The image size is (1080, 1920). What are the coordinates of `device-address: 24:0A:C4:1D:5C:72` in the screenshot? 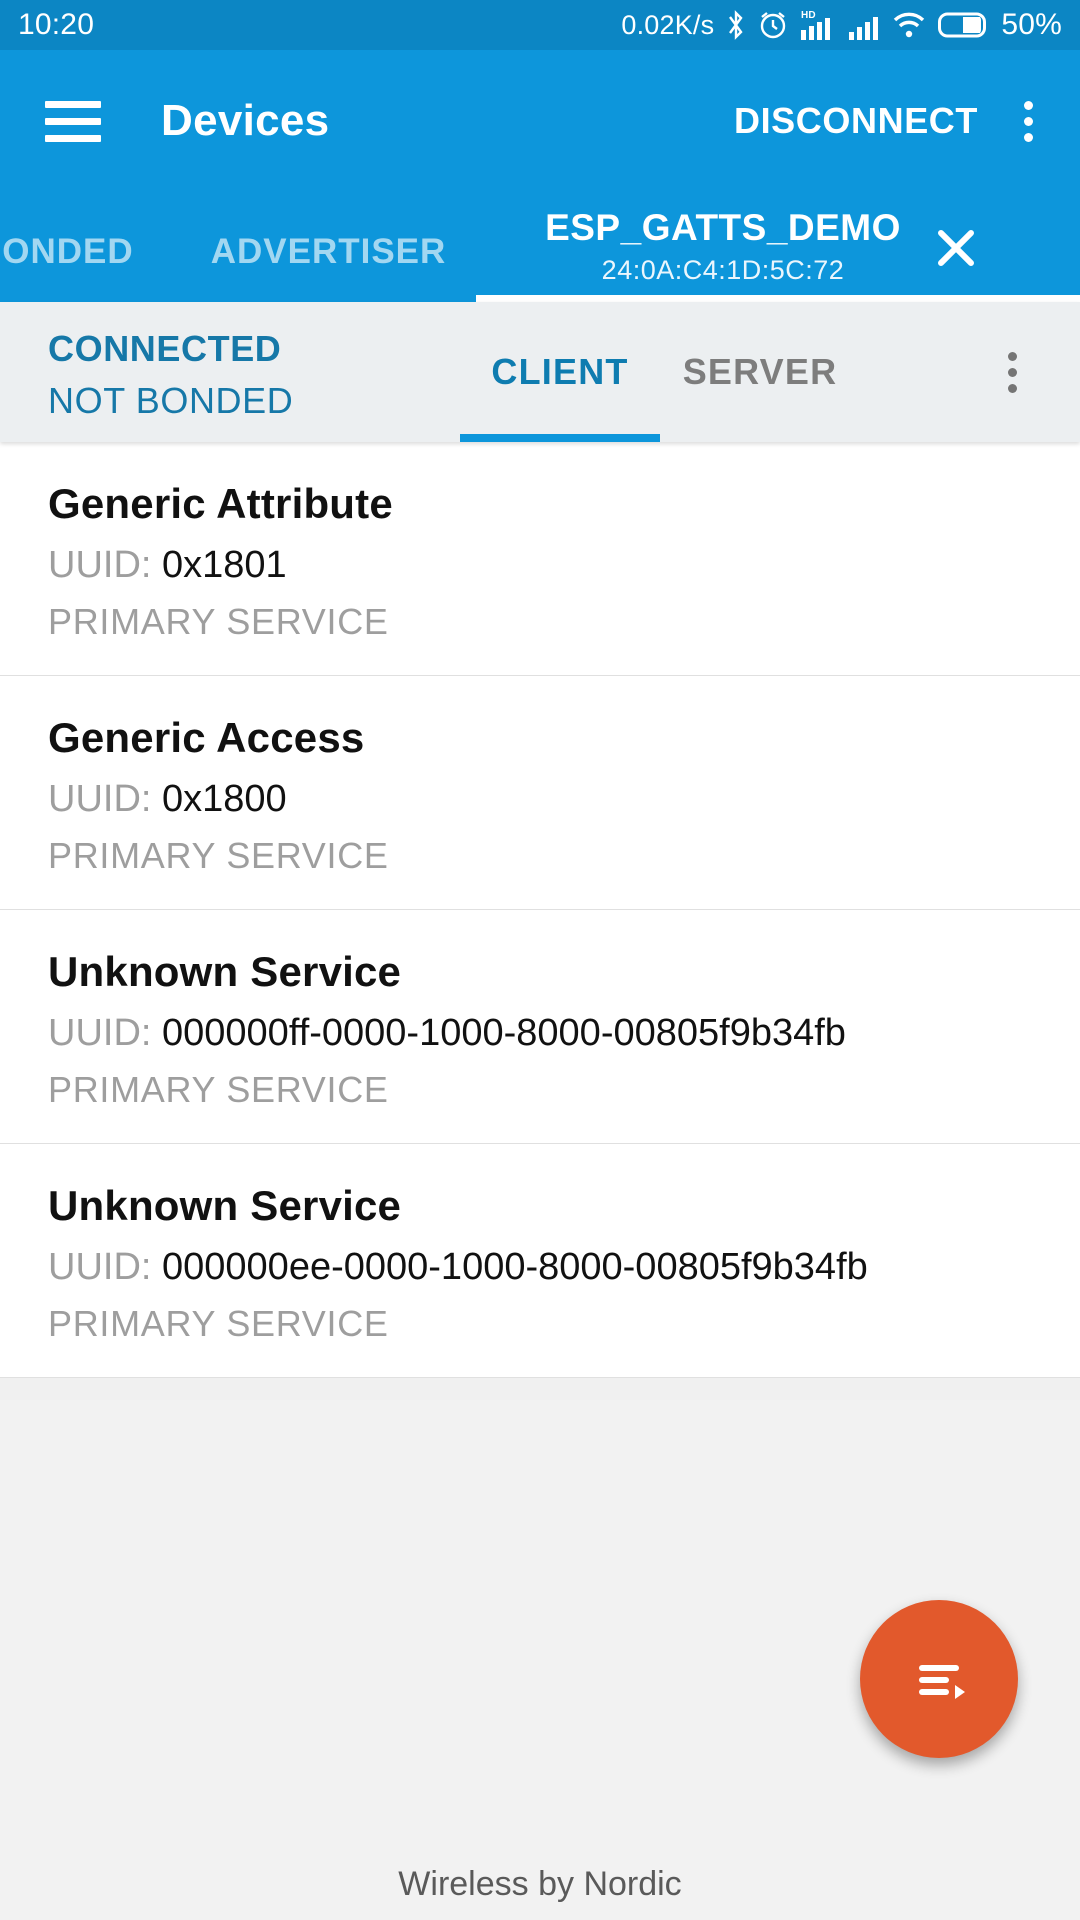 It's located at (723, 270).